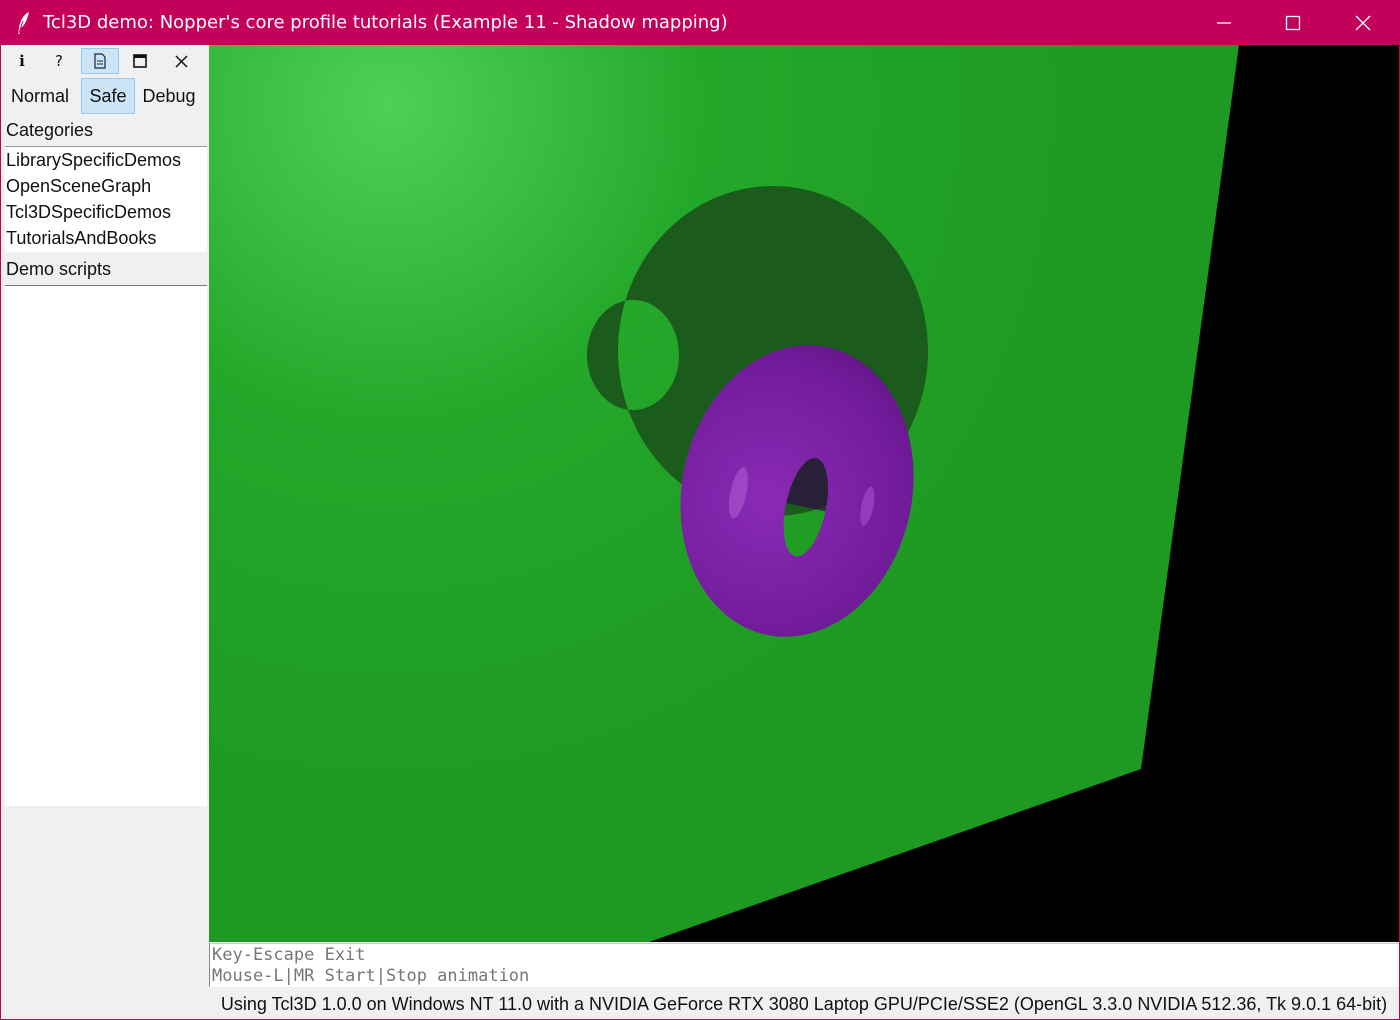  What do you see at coordinates (59, 269) in the screenshot?
I see `demo-scripts-label: Demo scripts` at bounding box center [59, 269].